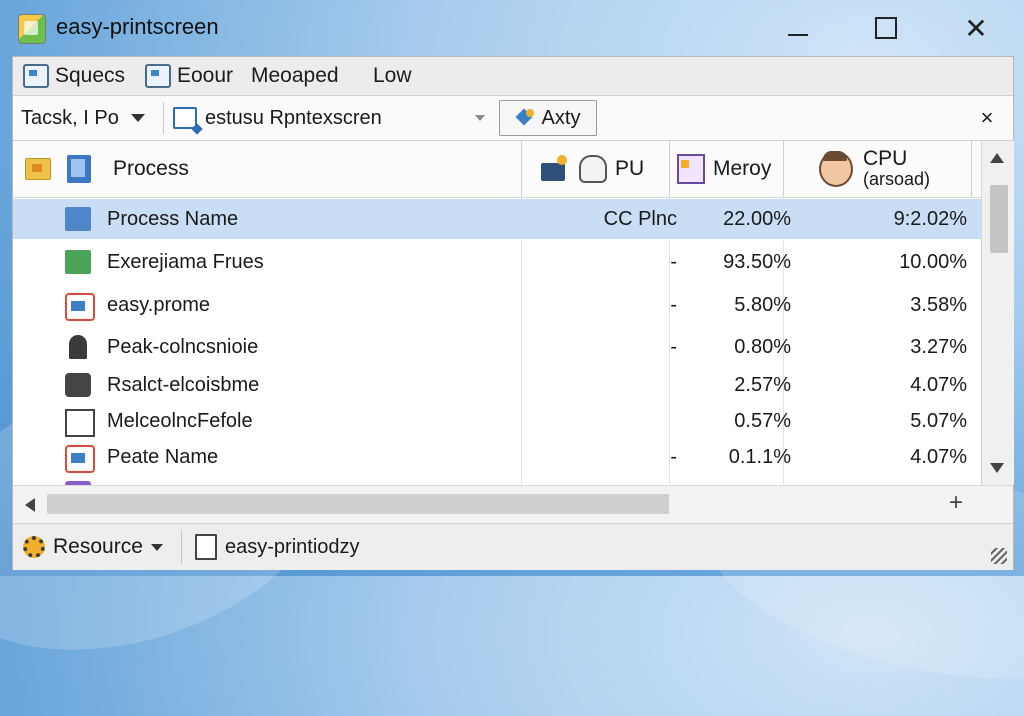  Describe the element at coordinates (513, 76) in the screenshot. I see `menu-bar: Squecs Eoour Meoaped Low` at that location.